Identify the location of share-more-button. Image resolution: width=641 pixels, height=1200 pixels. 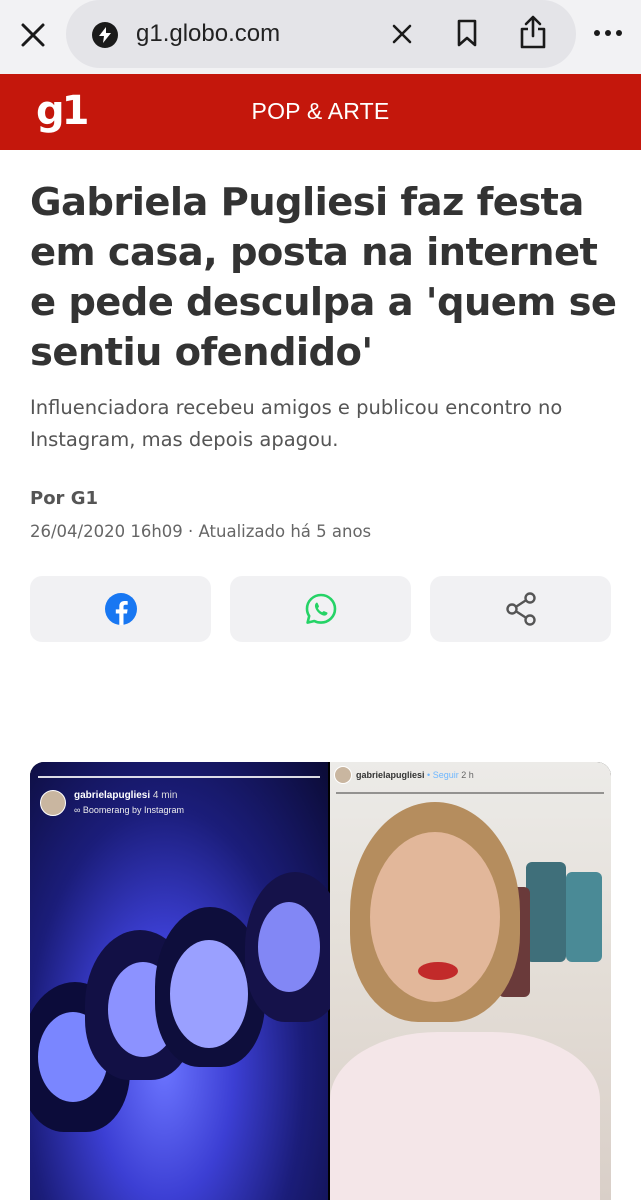
(520, 609).